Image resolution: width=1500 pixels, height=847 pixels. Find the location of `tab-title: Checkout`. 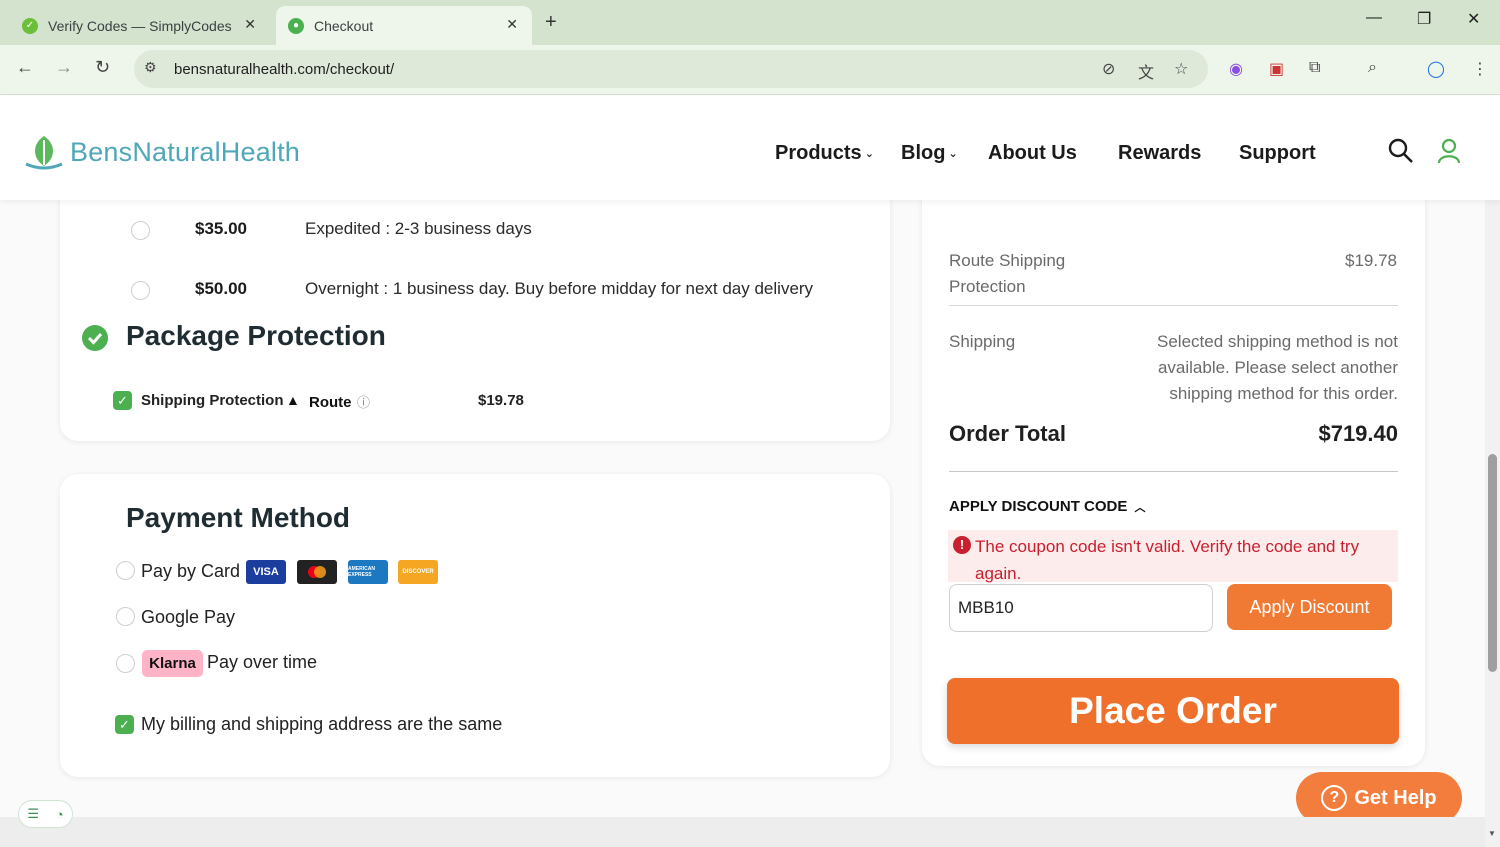

tab-title: Checkout is located at coordinates (344, 25).